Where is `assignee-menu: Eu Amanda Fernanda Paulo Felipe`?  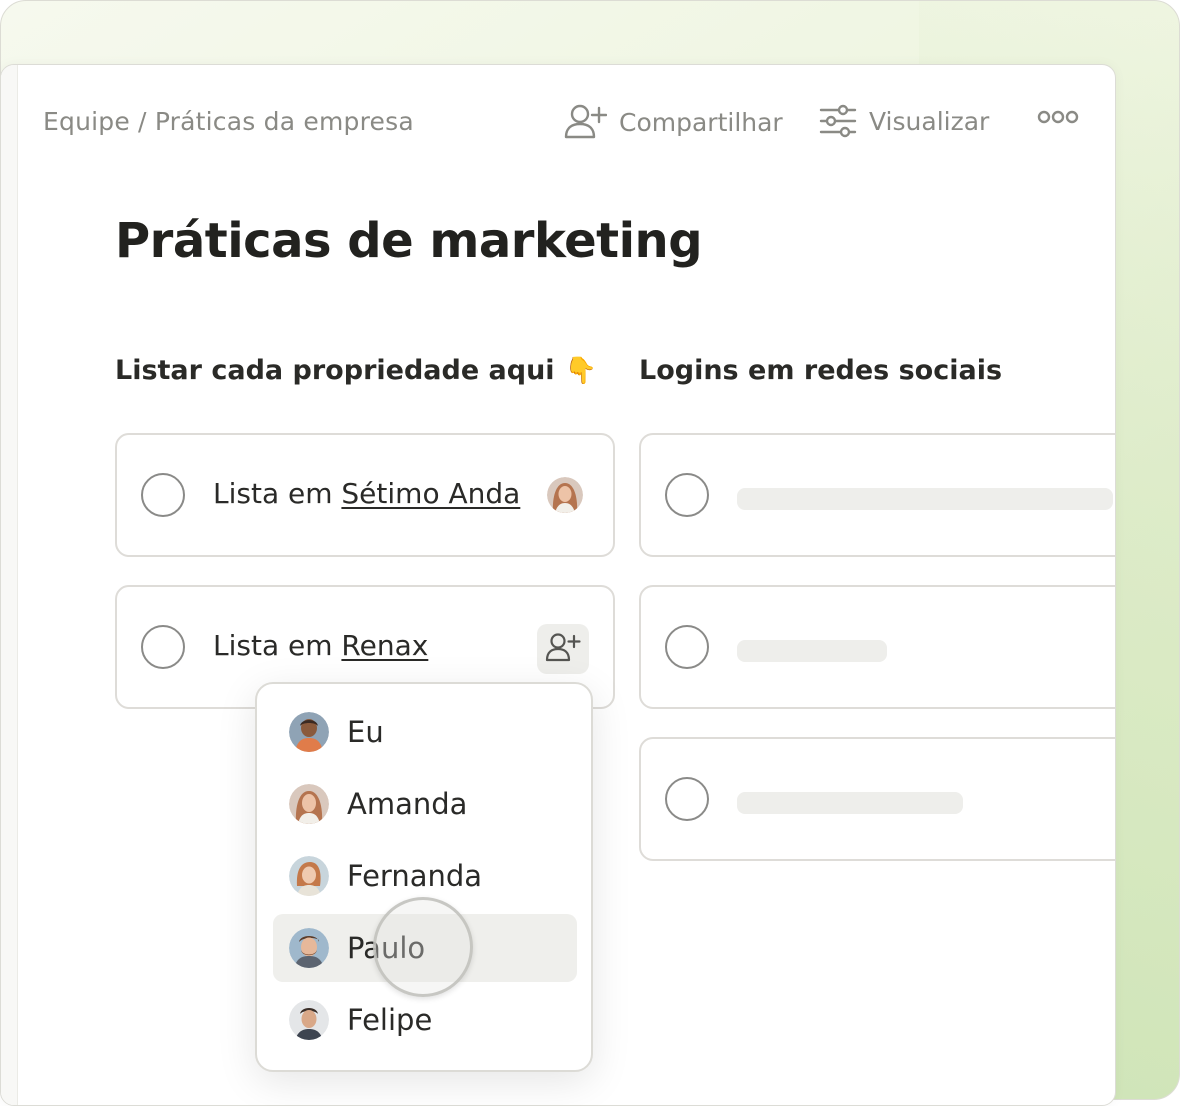
assignee-menu: Eu Amanda Fernanda Paulo Felipe is located at coordinates (424, 877).